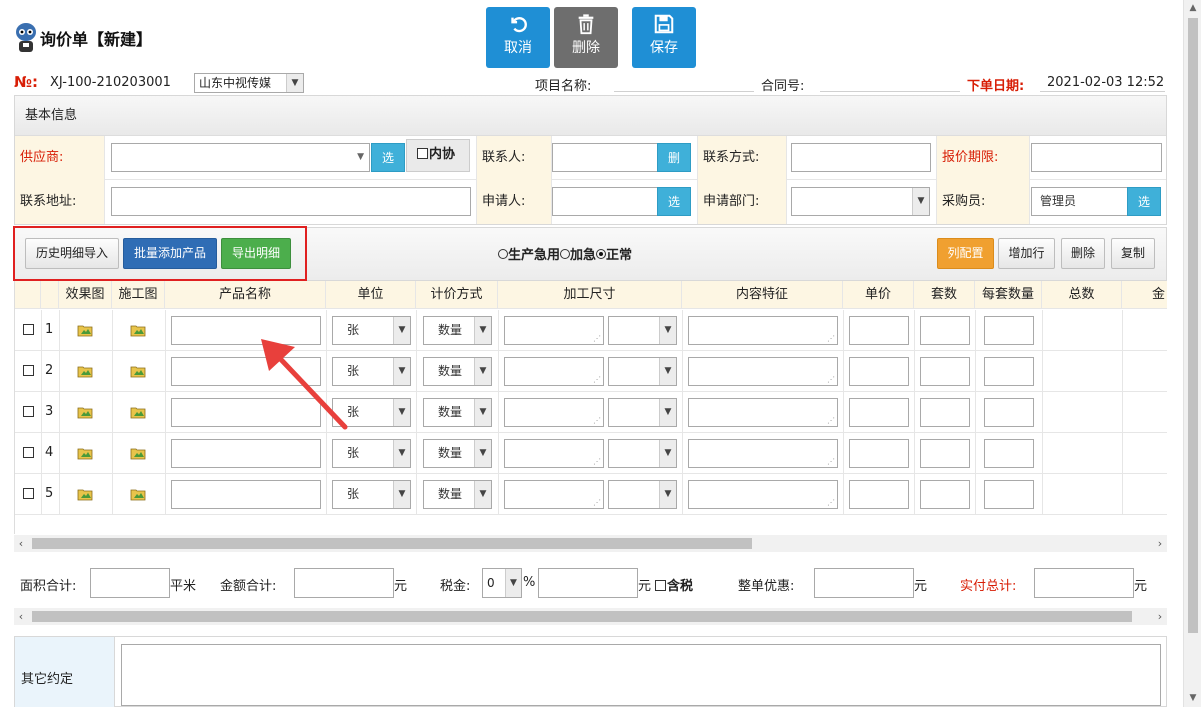 The height and width of the screenshot is (707, 1201). I want to click on actual-total-input, so click(1084, 583).